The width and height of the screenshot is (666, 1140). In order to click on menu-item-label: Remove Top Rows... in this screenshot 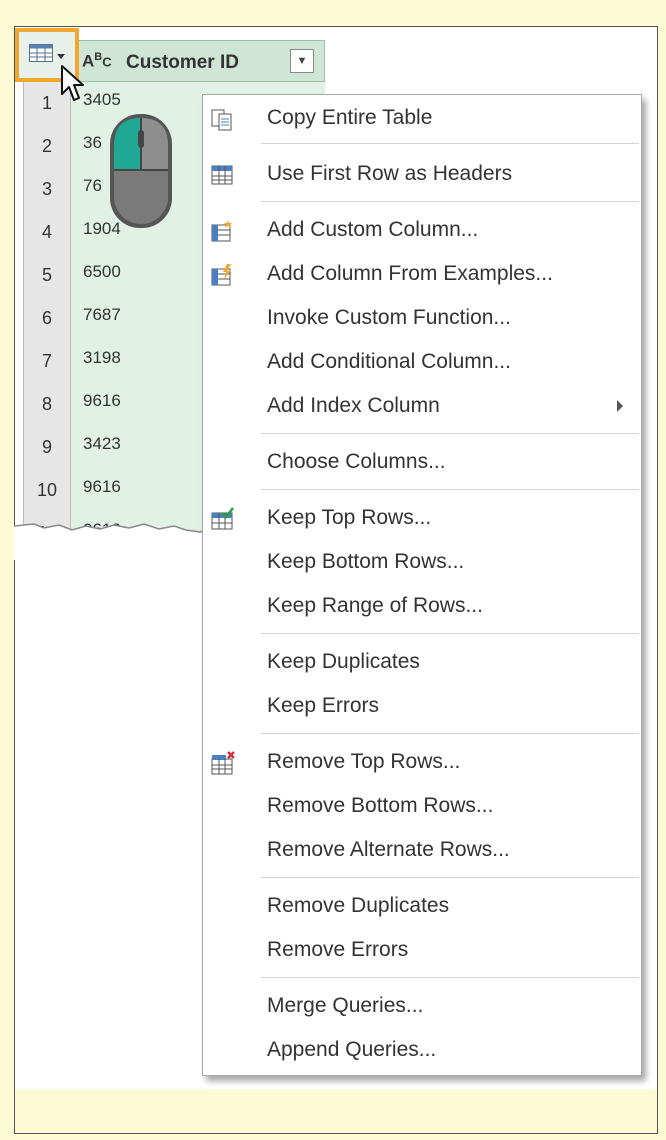, I will do `click(364, 761)`.